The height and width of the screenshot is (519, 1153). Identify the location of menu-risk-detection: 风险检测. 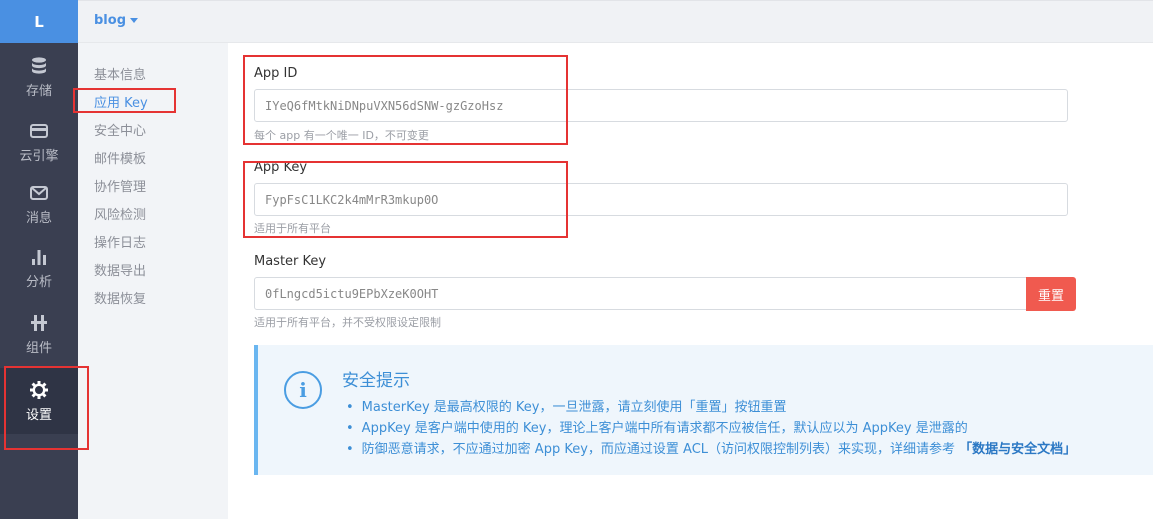
(120, 213).